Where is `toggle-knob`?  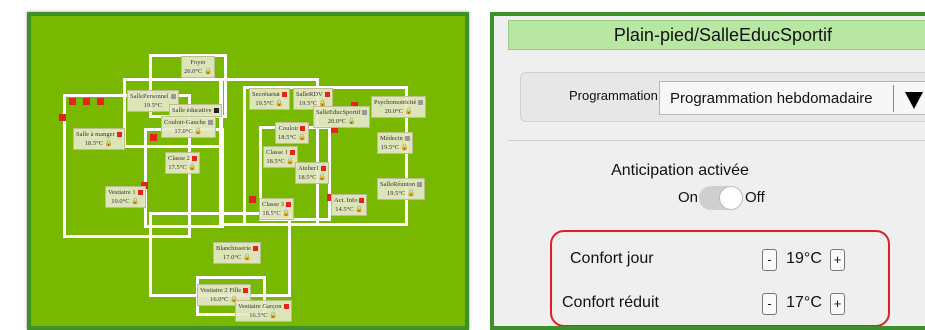 toggle-knob is located at coordinates (731, 198).